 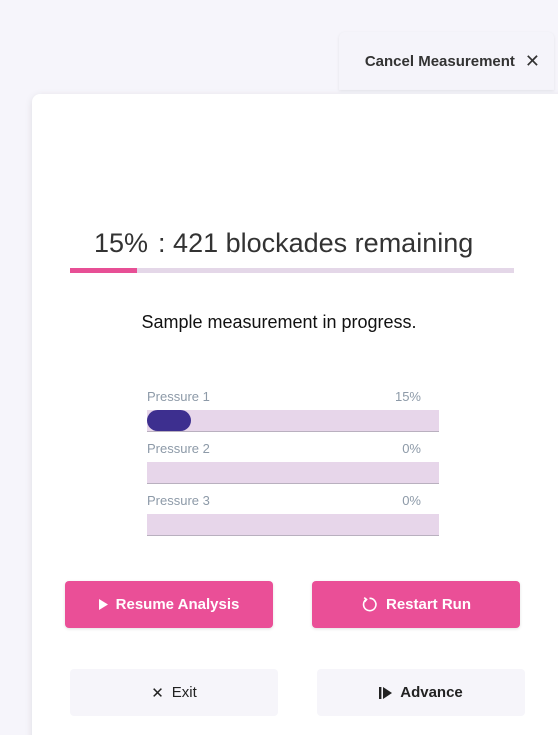 What do you see at coordinates (279, 322) in the screenshot?
I see `status-text: Sample measurement in progress.` at bounding box center [279, 322].